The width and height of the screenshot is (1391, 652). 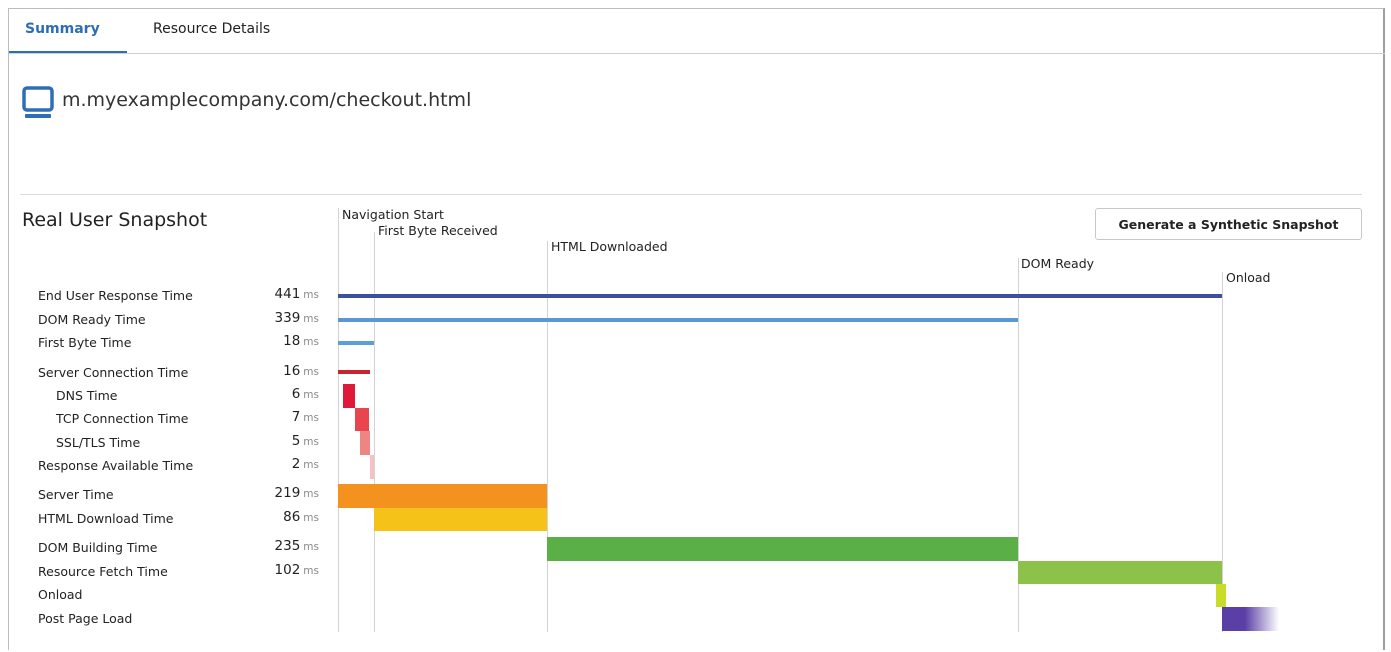 I want to click on generate-synthetic-snapshot-button: Generate a Synthetic Snapshot, so click(x=1228, y=224).